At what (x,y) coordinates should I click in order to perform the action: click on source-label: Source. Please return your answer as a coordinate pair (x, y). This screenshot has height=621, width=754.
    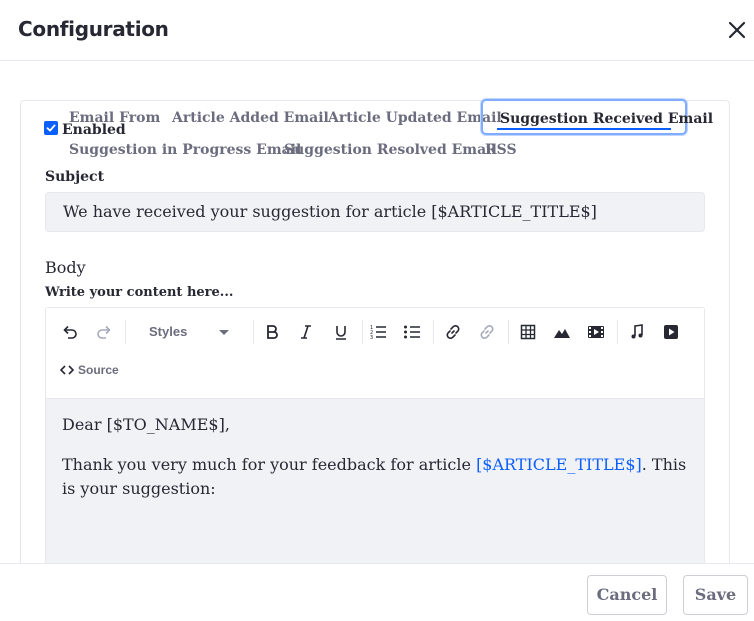
    Looking at the image, I should click on (98, 370).